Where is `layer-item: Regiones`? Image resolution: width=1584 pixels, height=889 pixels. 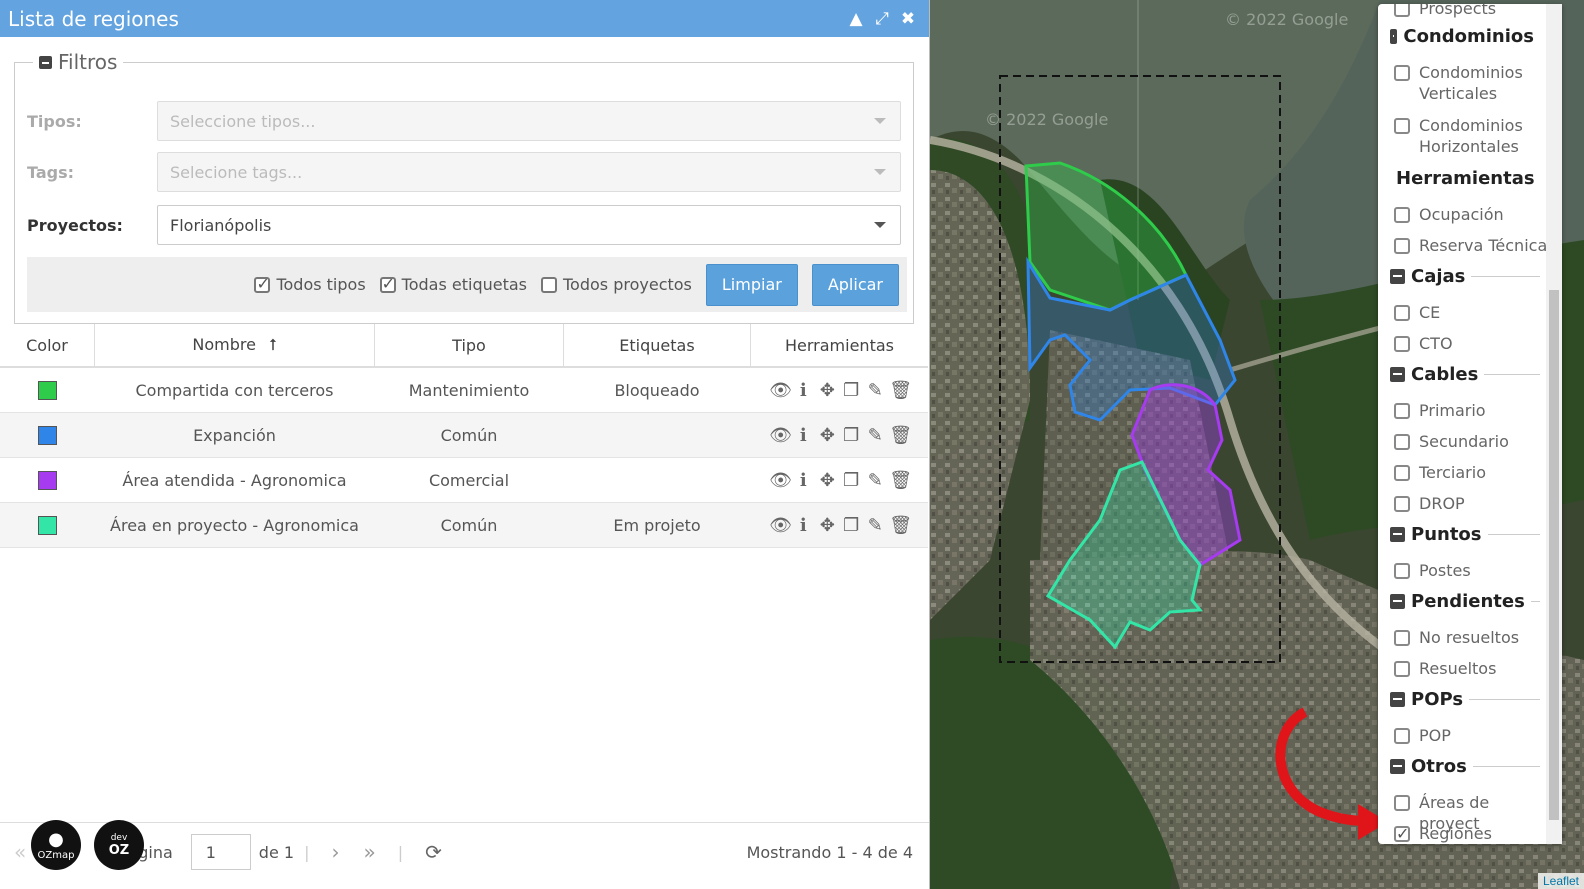 layer-item: Regiones is located at coordinates (1474, 833).